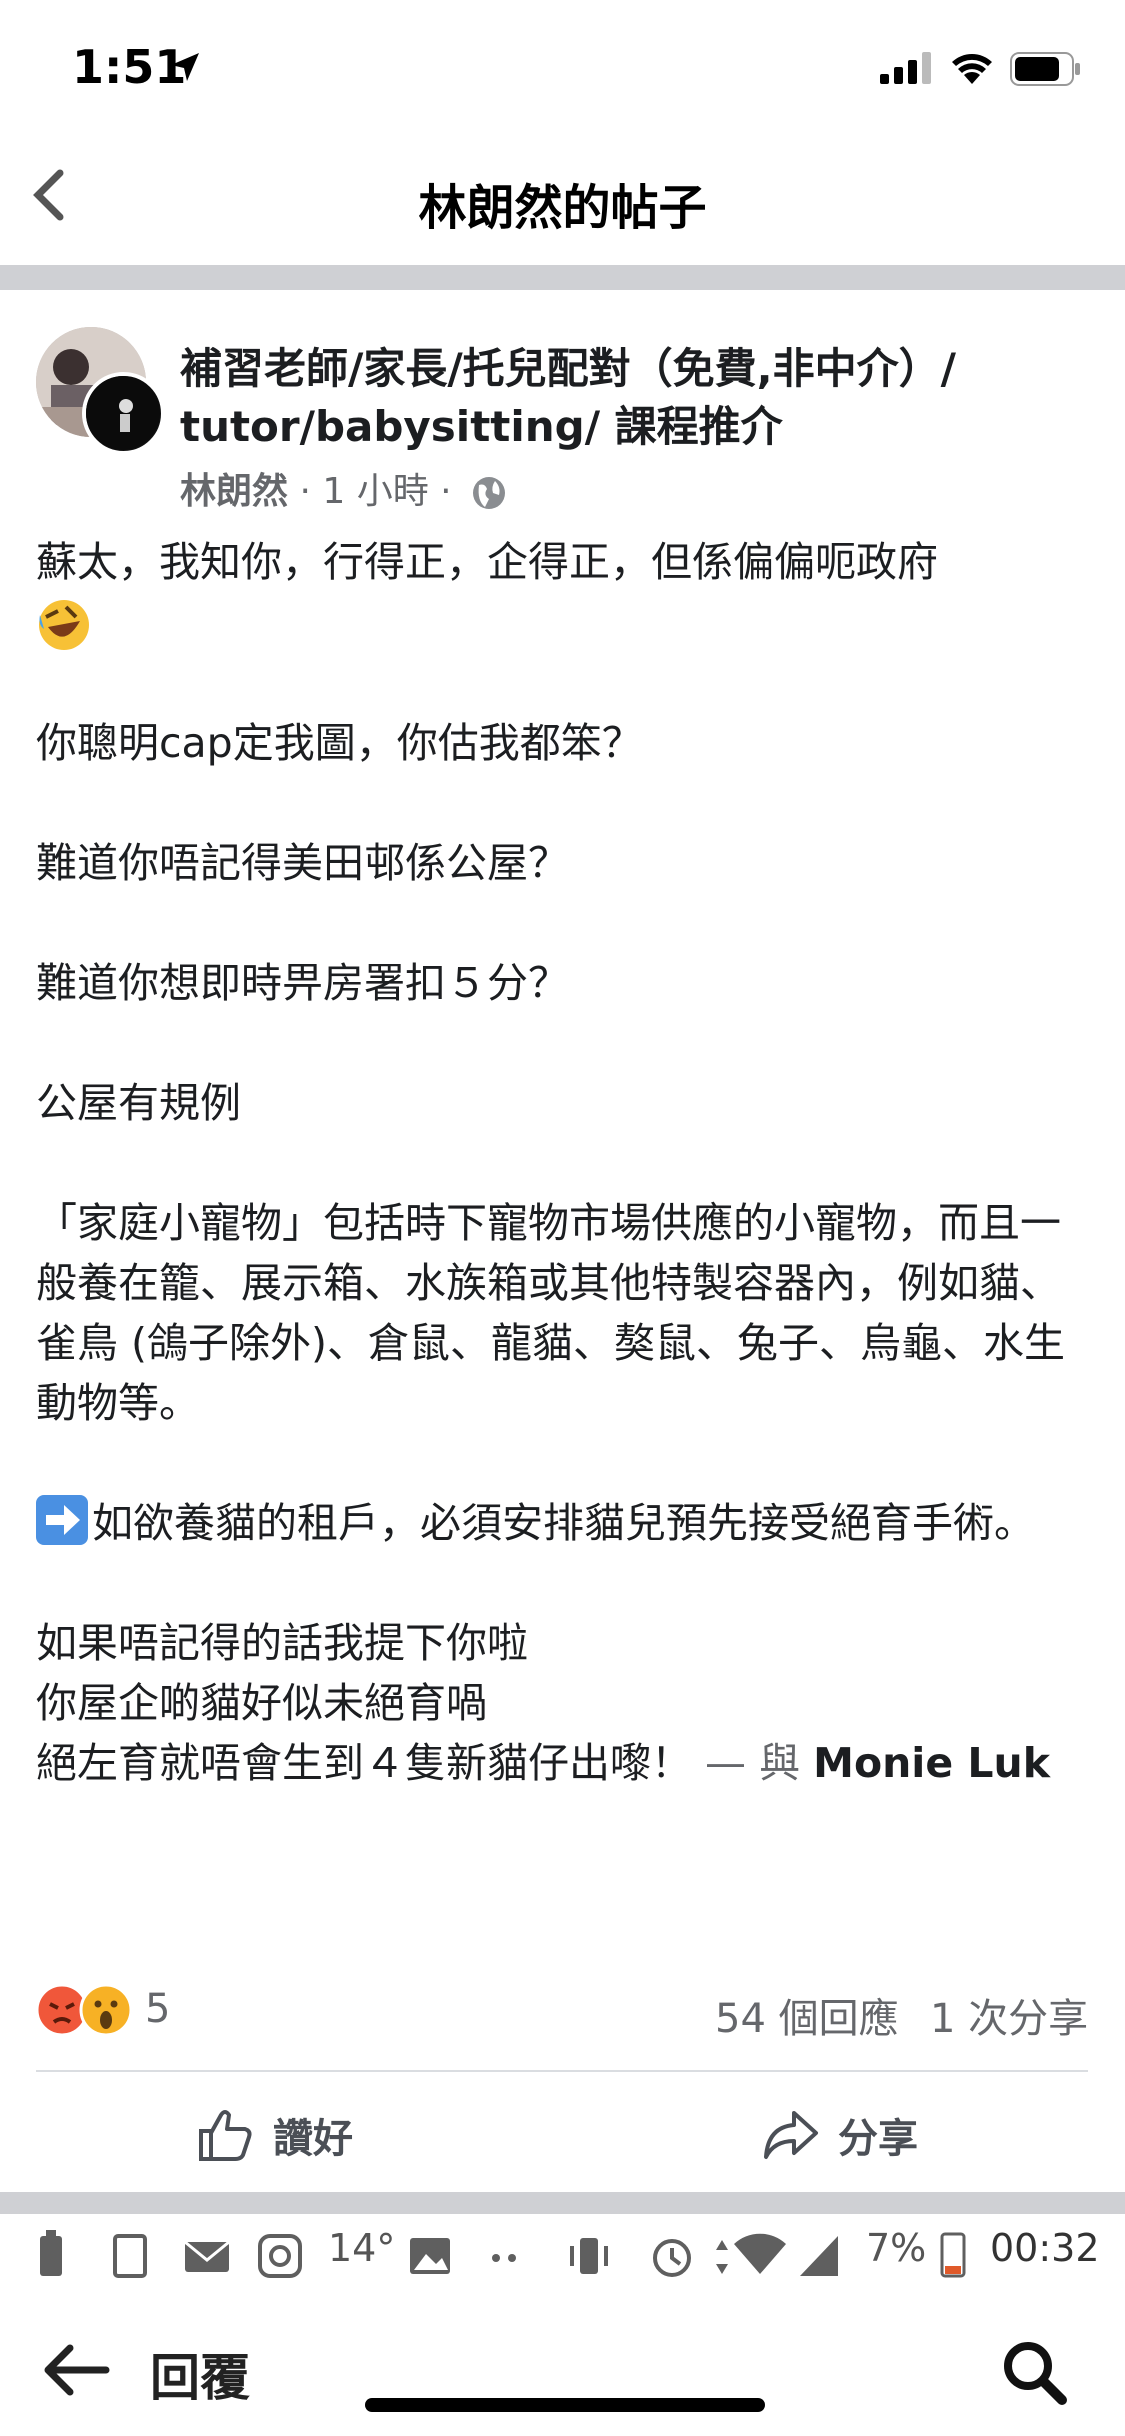 The width and height of the screenshot is (1125, 2436). What do you see at coordinates (225, 2135) in the screenshot?
I see `thumbs-up-icon` at bounding box center [225, 2135].